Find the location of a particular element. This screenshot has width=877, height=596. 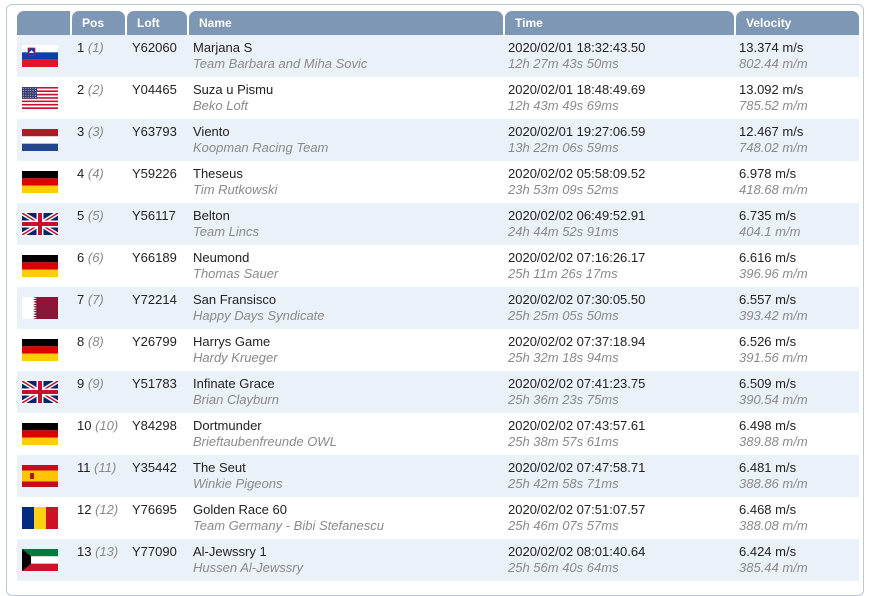

velocity-mpm: 390.54 m/m is located at coordinates (773, 399).